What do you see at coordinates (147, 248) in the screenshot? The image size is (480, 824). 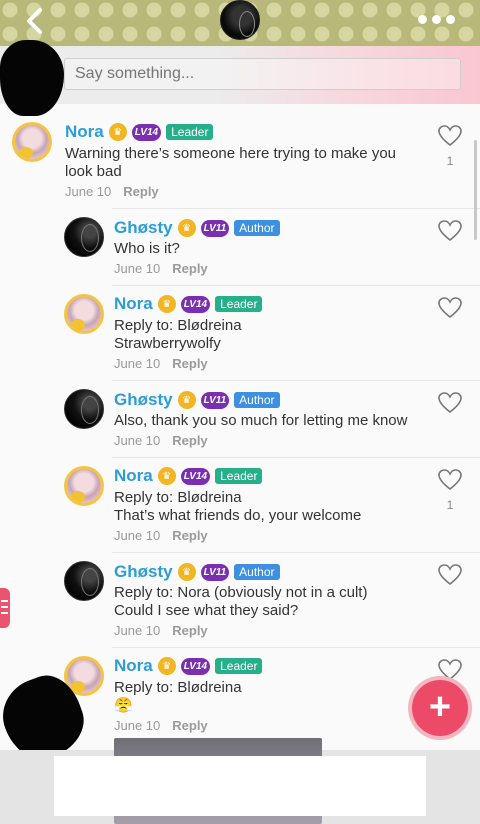 I see `comment-text-line: Who is it?` at bounding box center [147, 248].